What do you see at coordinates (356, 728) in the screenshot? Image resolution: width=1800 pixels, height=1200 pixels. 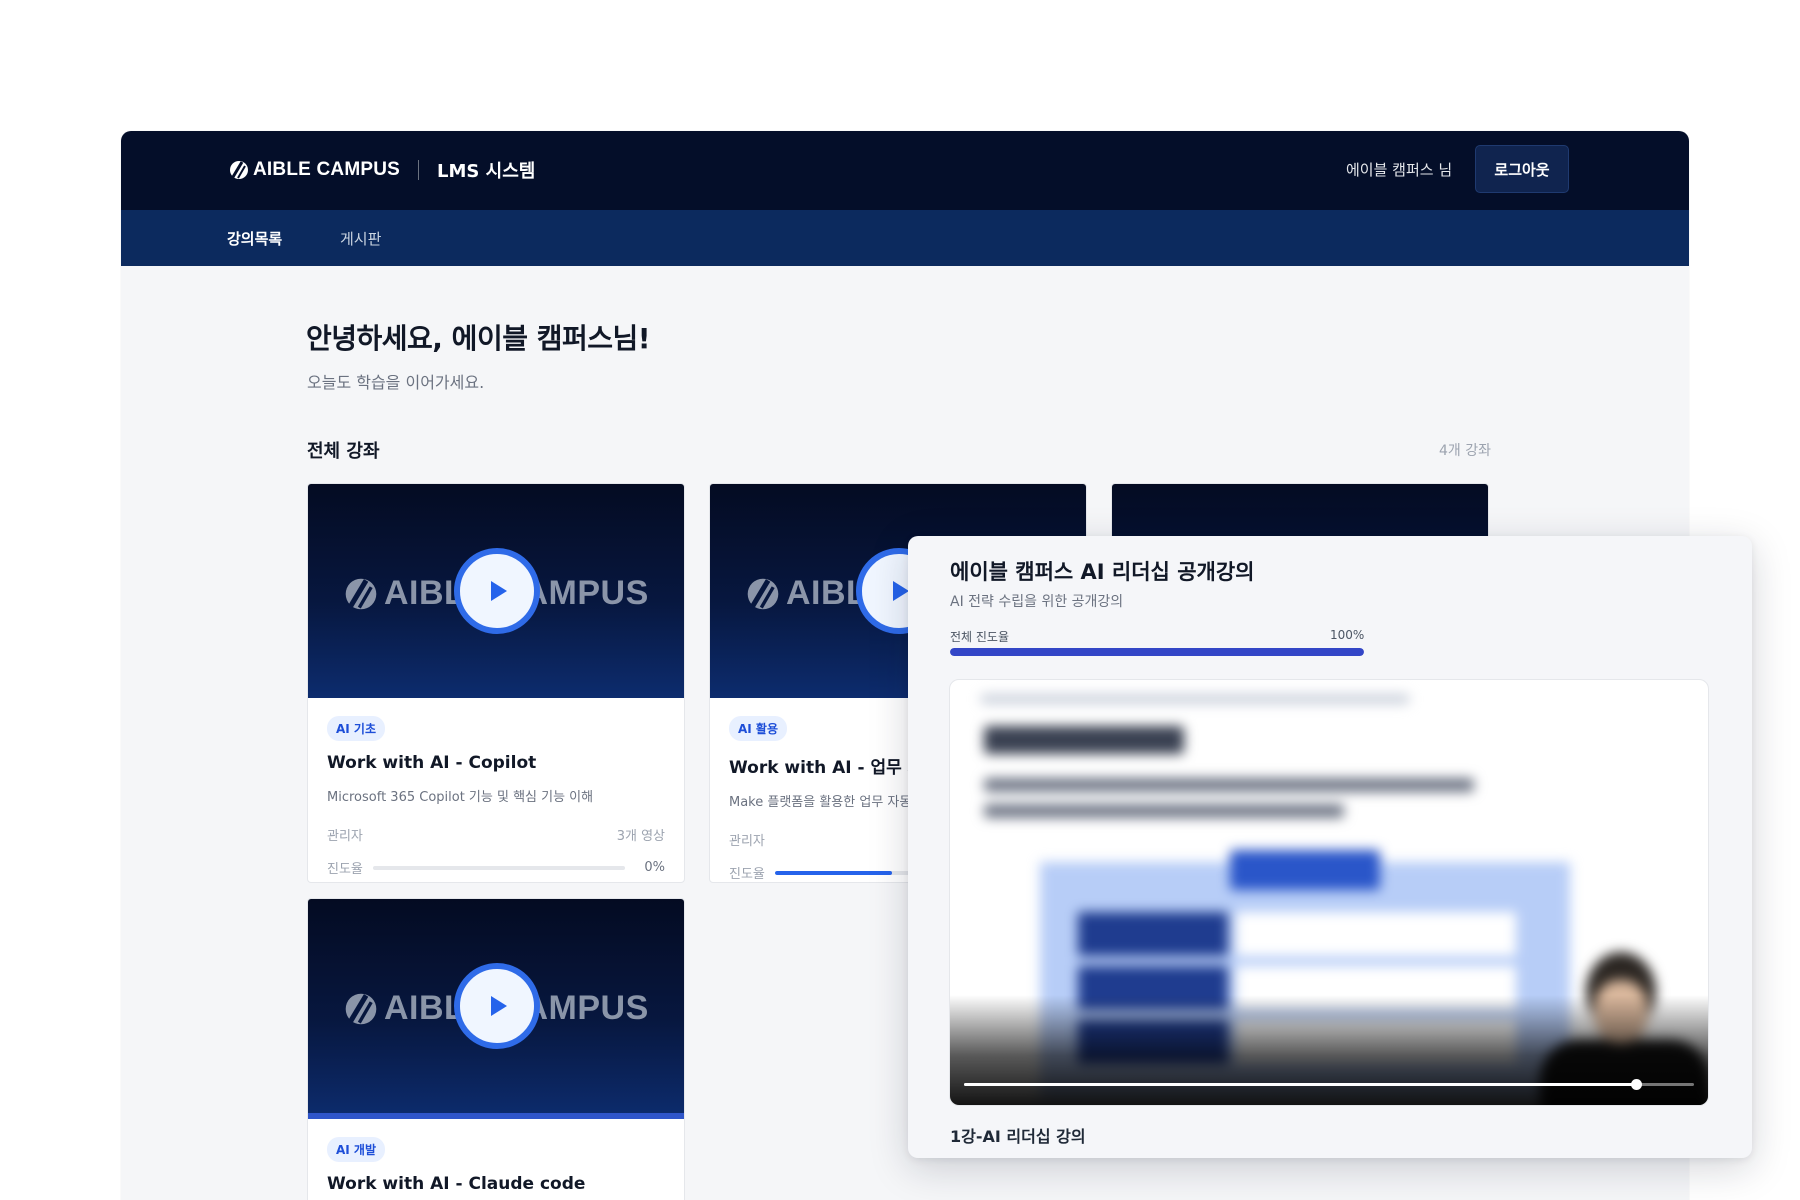 I see `category-badge: AI 기초` at bounding box center [356, 728].